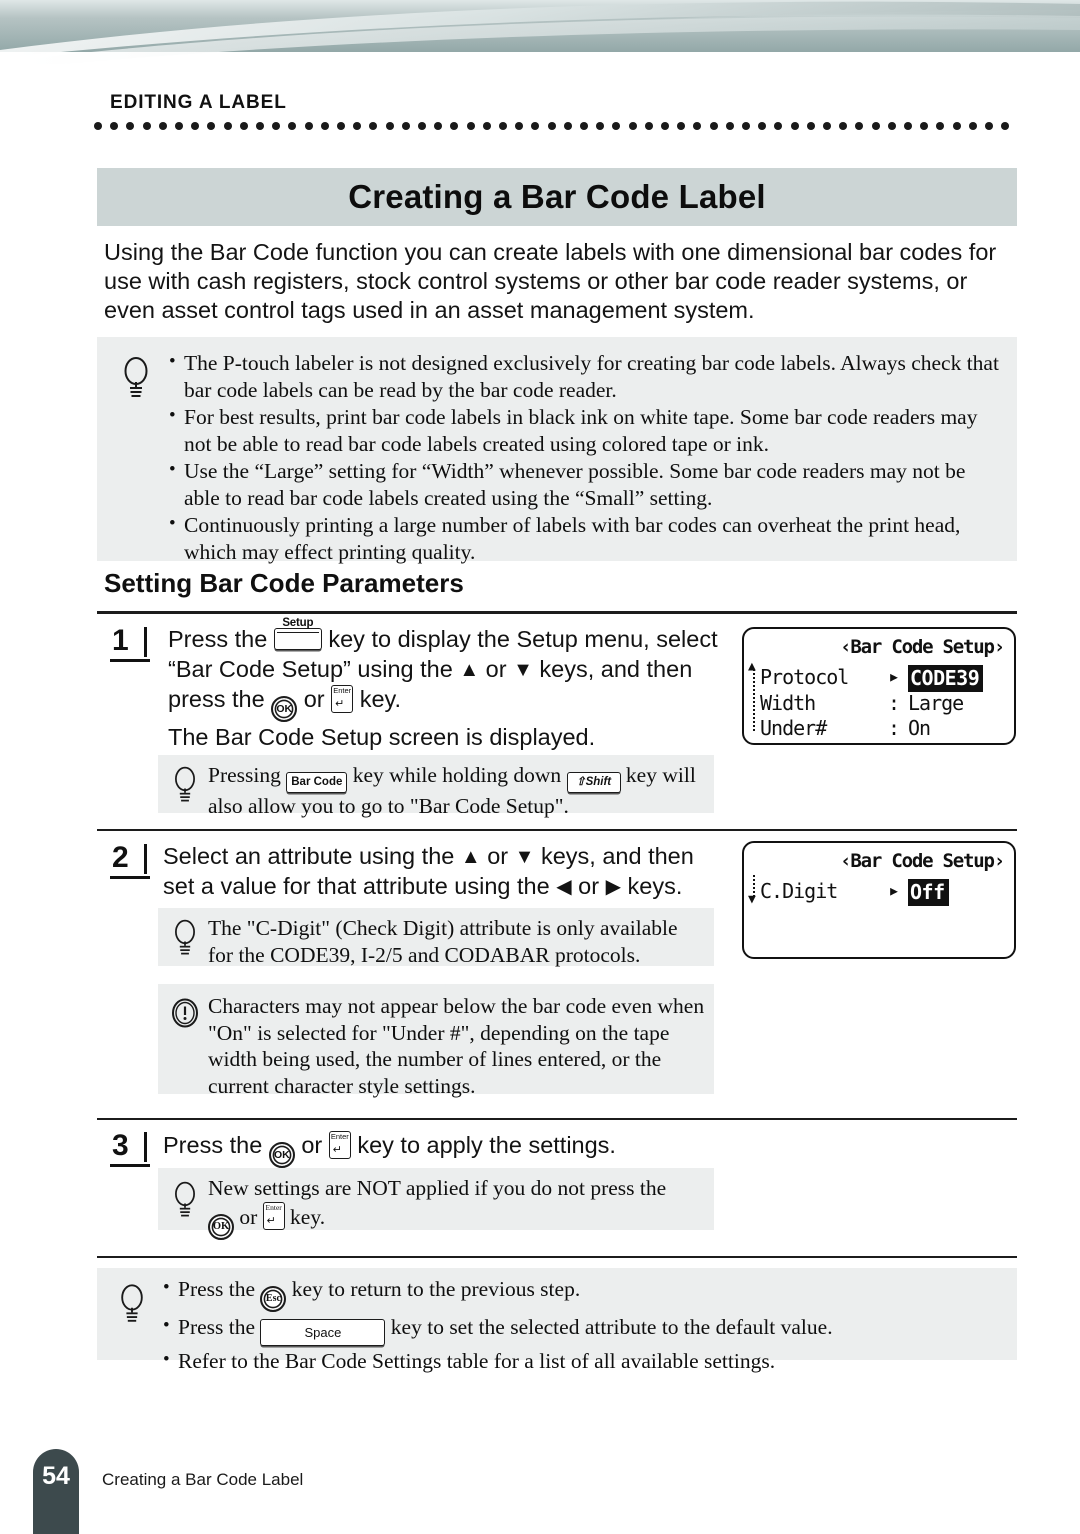 This screenshot has height=1534, width=1080. Describe the element at coordinates (613, 887) in the screenshot. I see `arrow-right-icon: ▶` at that location.